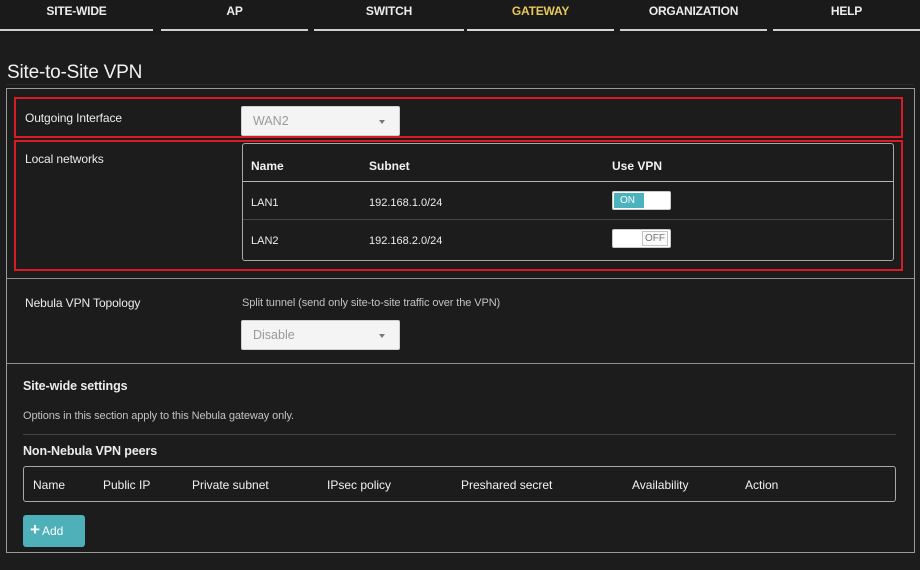 The image size is (920, 570). What do you see at coordinates (265, 203) in the screenshot?
I see `lan-name: LAN1` at bounding box center [265, 203].